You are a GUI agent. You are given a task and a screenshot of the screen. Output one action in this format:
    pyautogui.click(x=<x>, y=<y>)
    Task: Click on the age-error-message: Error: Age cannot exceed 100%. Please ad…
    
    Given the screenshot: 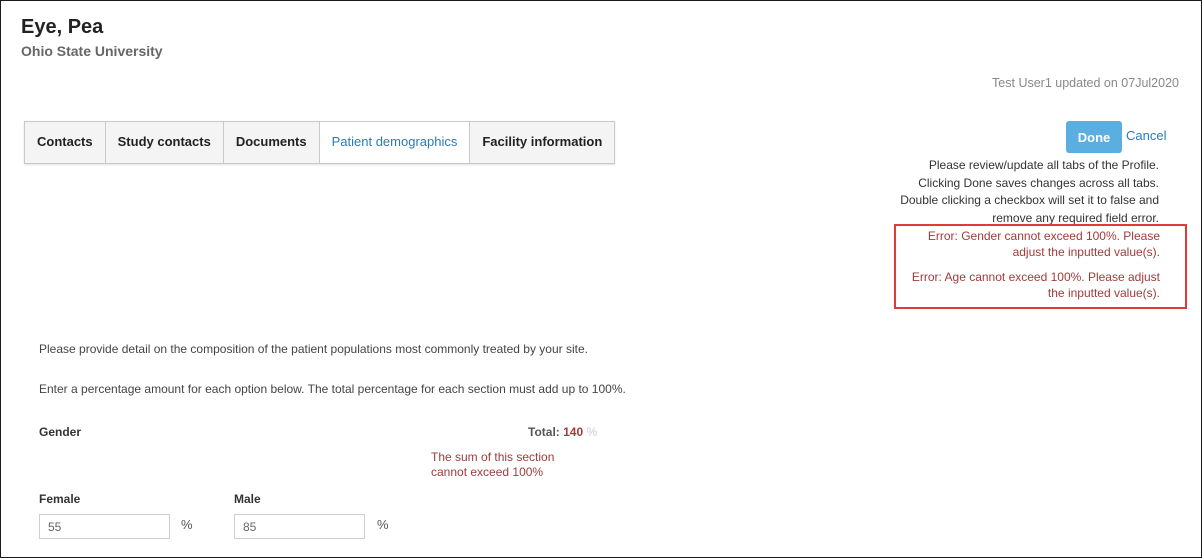 What is the action you would take?
    pyautogui.click(x=1025, y=285)
    